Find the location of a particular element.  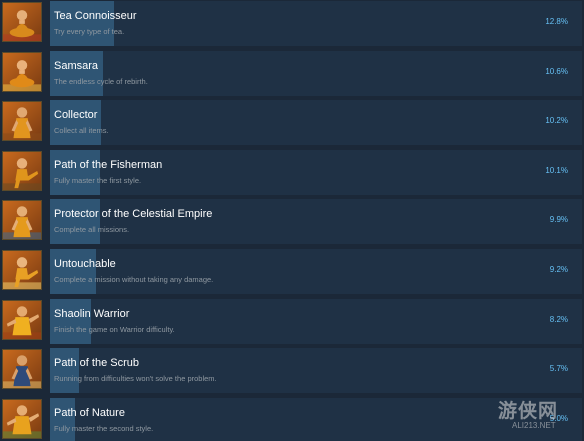

watermark-text: 游侠网 is located at coordinates (528, 411).